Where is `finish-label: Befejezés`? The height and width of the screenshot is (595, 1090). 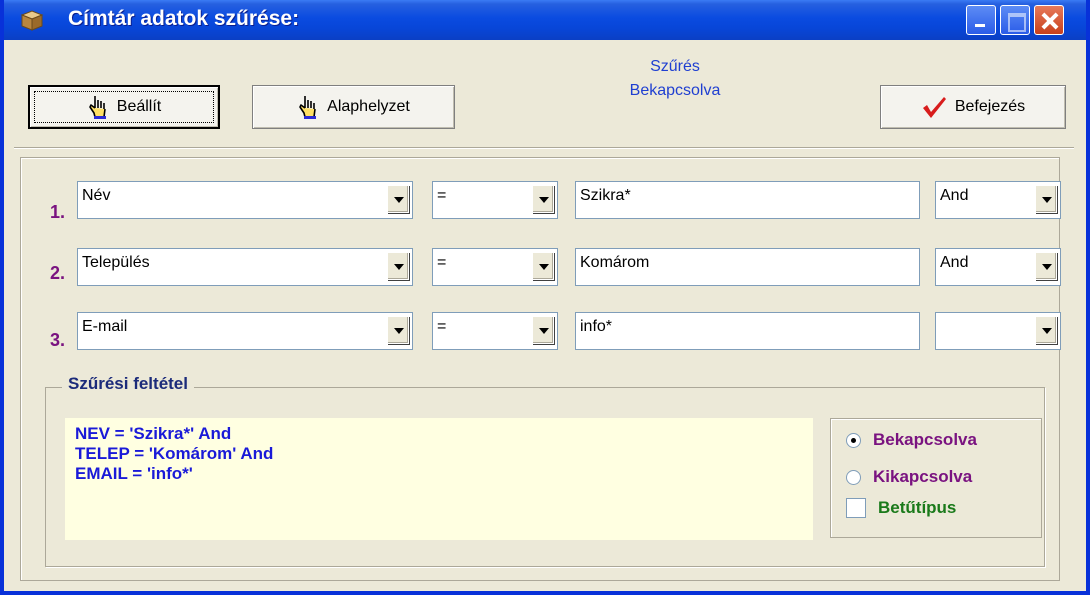
finish-label: Befejezés is located at coordinates (990, 106).